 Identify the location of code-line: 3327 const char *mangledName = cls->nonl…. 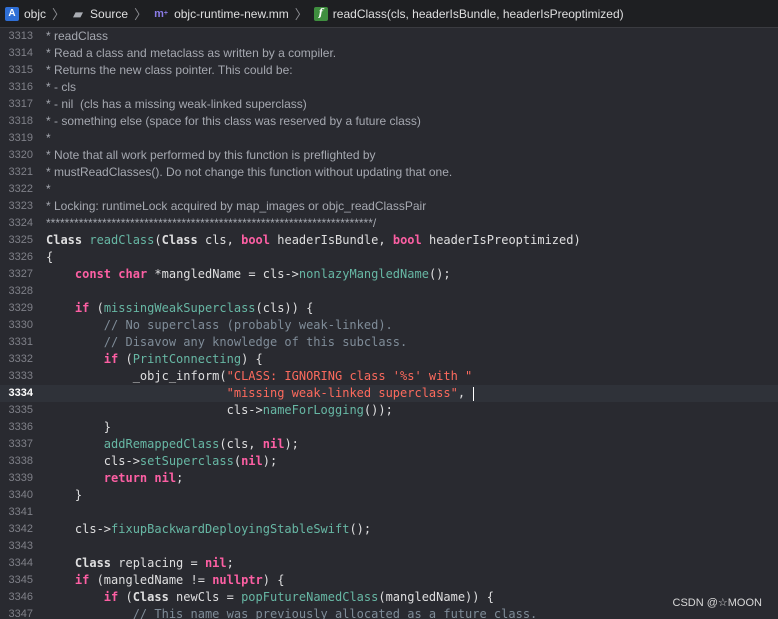
(389, 274).